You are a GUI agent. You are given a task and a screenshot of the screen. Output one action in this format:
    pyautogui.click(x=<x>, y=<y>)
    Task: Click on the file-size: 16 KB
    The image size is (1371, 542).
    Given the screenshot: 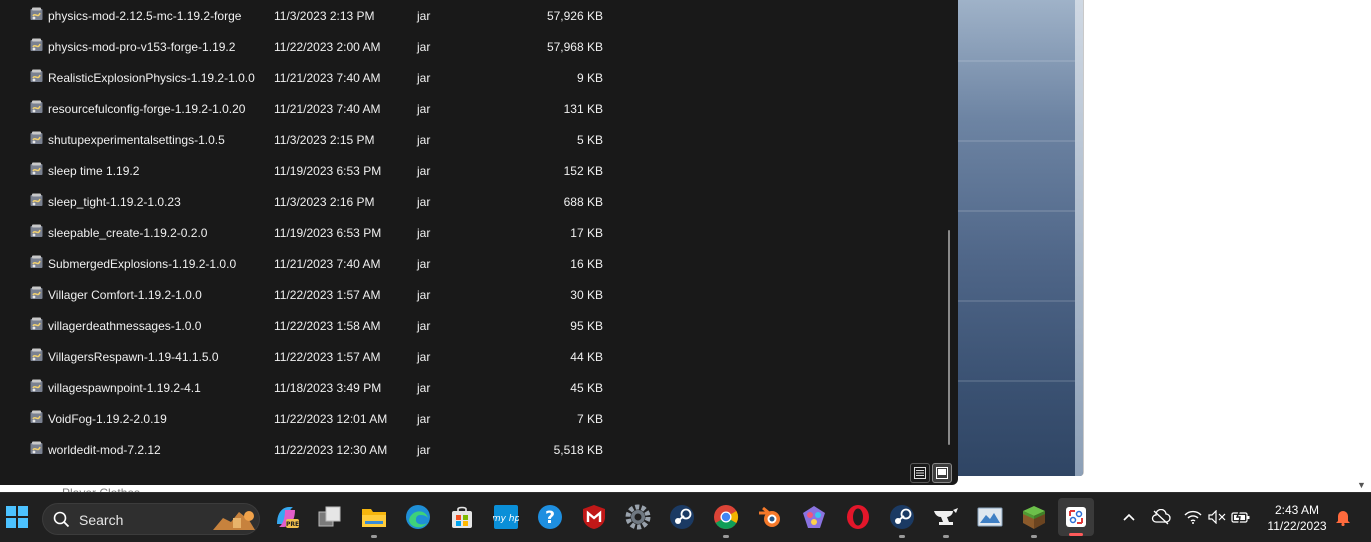 What is the action you would take?
    pyautogui.click(x=586, y=264)
    